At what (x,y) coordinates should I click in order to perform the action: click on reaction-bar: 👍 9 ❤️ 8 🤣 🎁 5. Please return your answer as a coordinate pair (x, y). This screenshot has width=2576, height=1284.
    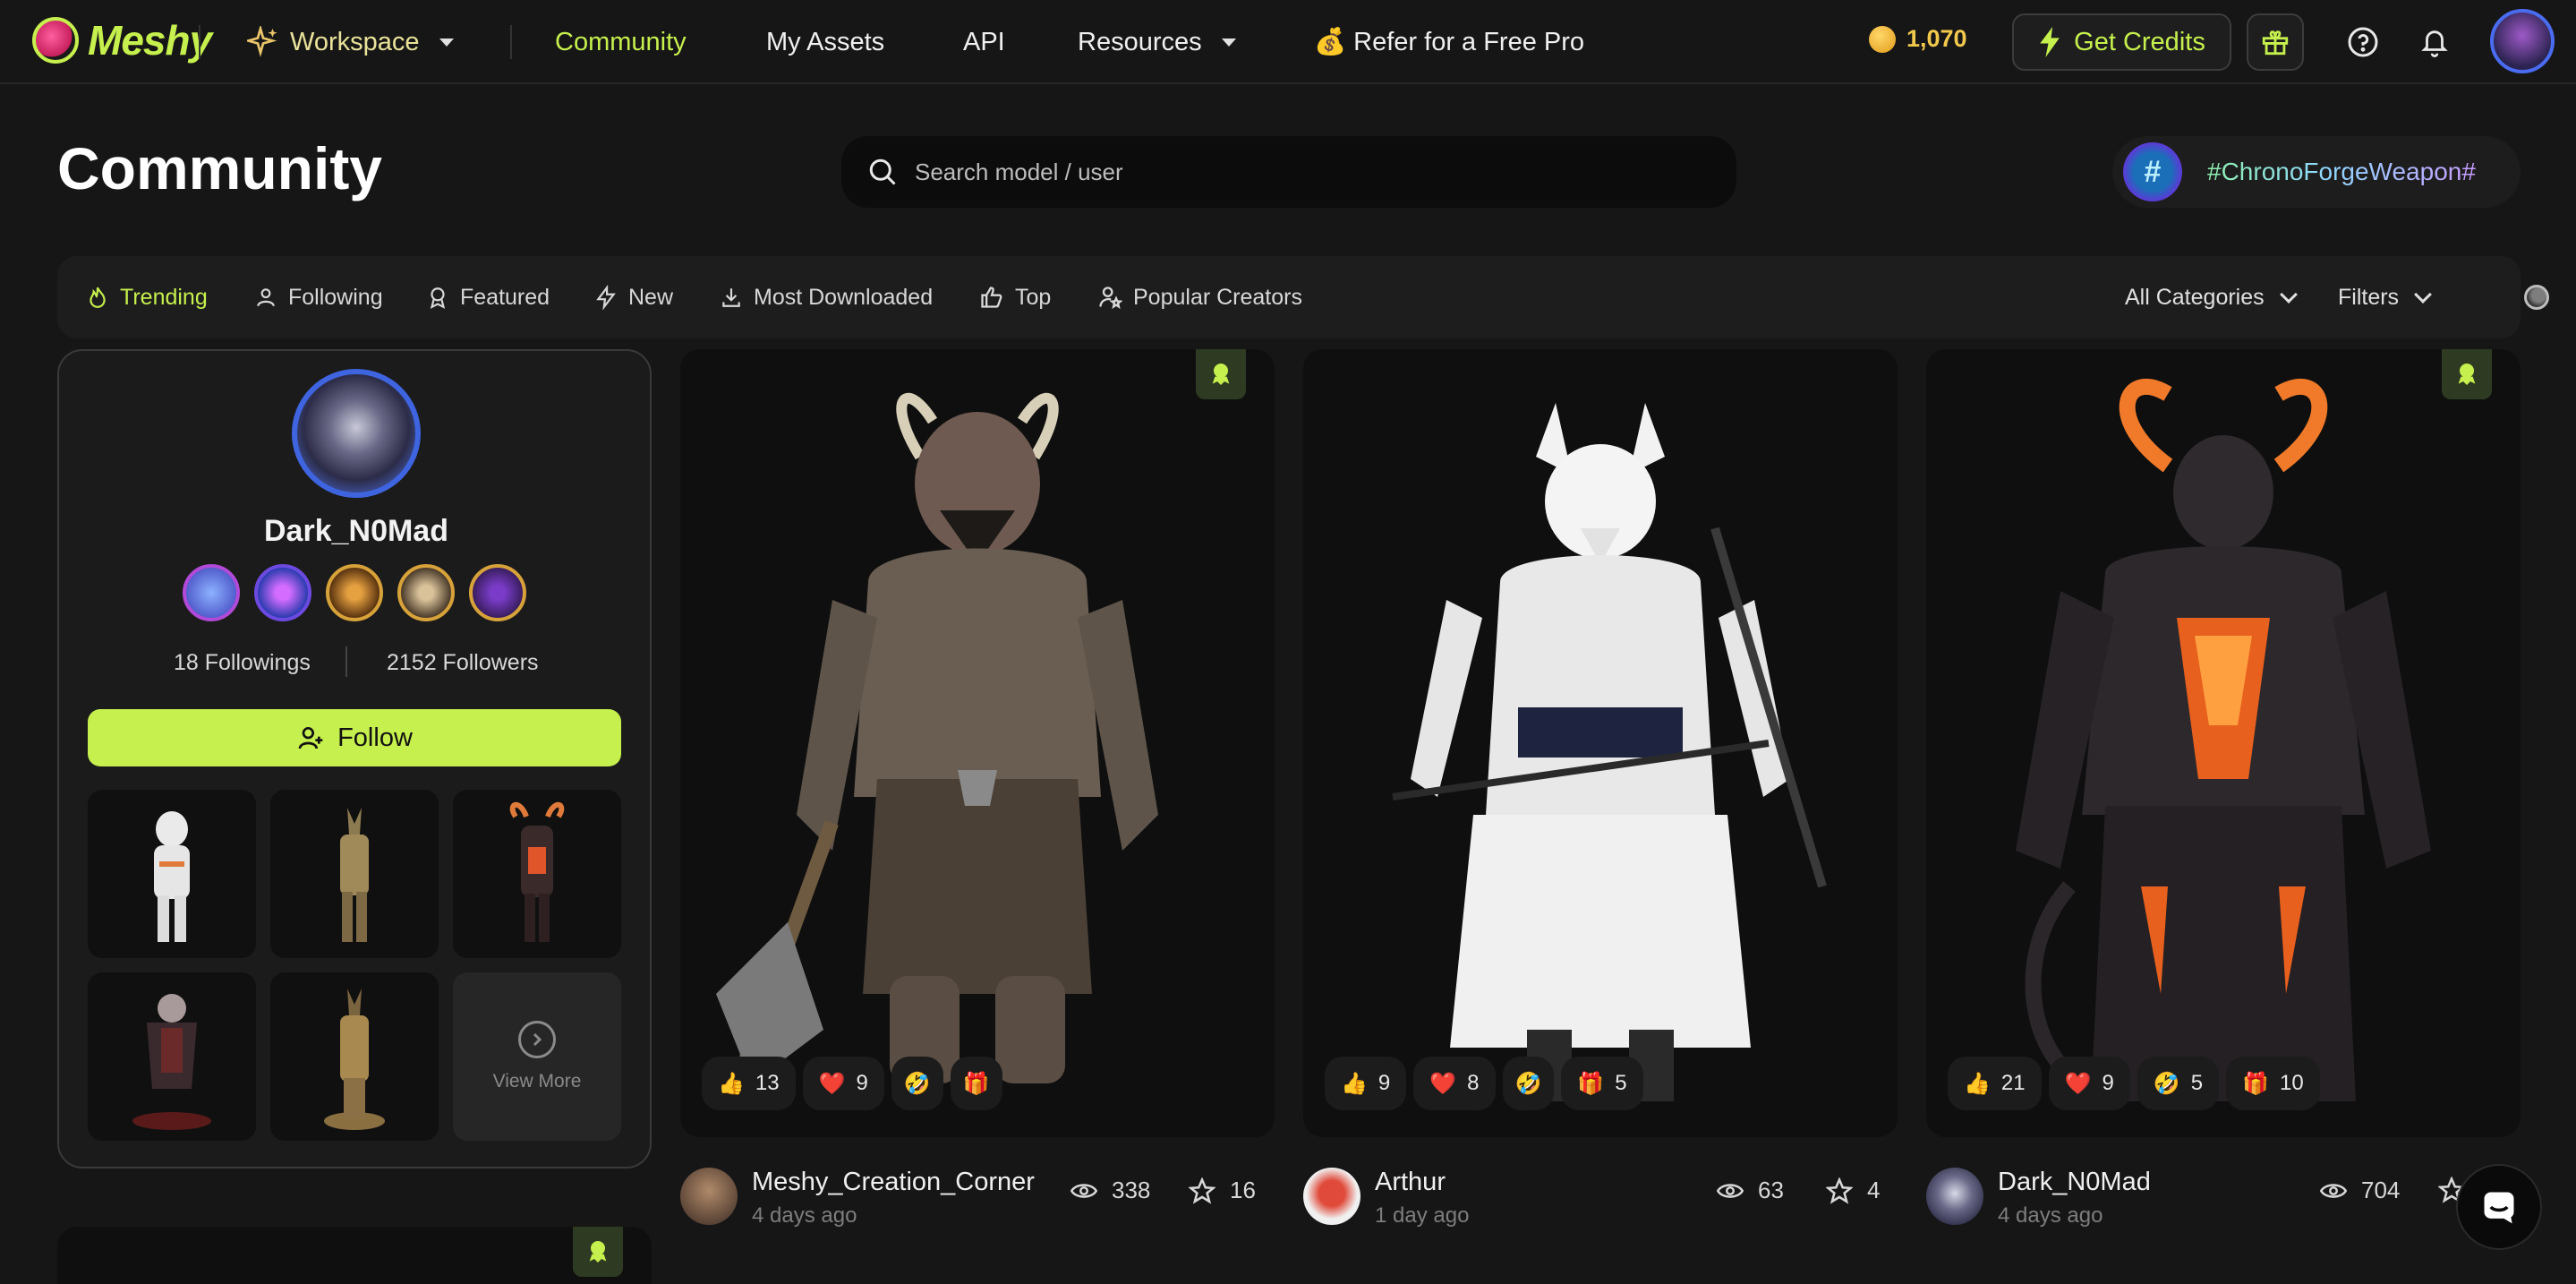
    Looking at the image, I should click on (1484, 1083).